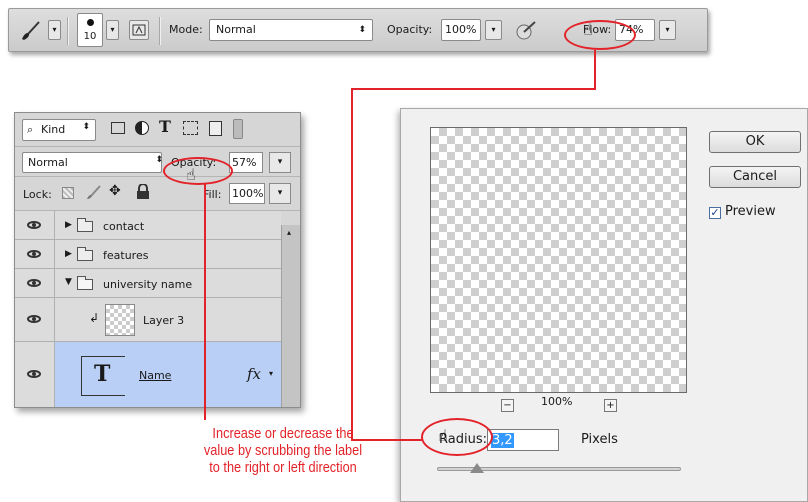 Image resolution: width=808 pixels, height=502 pixels. I want to click on lock-transparency-icon, so click(68, 193).